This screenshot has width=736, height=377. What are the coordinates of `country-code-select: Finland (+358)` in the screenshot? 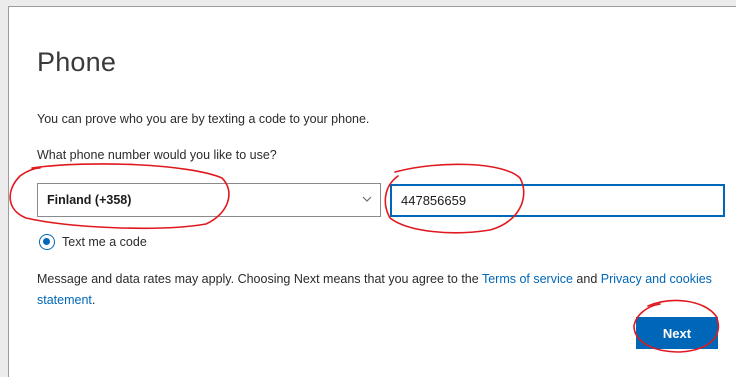 It's located at (209, 200).